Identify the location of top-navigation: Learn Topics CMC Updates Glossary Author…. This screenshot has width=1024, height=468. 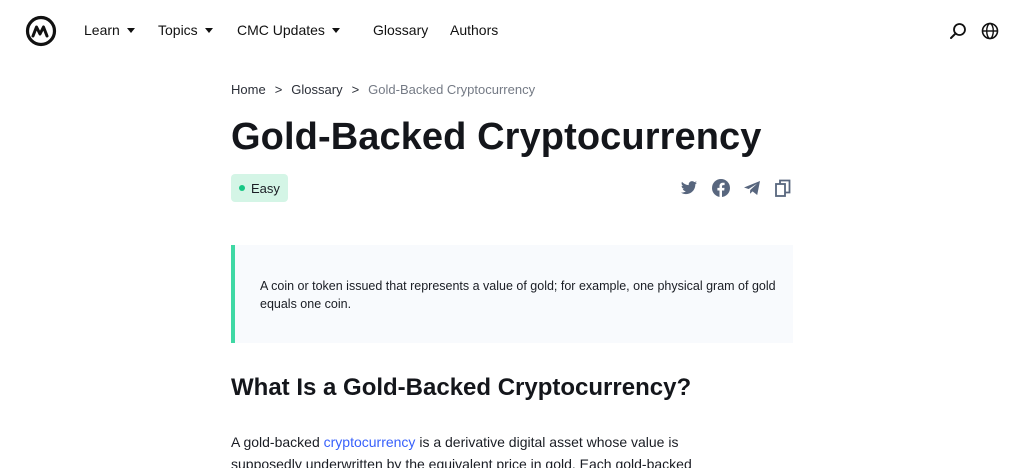
(512, 31).